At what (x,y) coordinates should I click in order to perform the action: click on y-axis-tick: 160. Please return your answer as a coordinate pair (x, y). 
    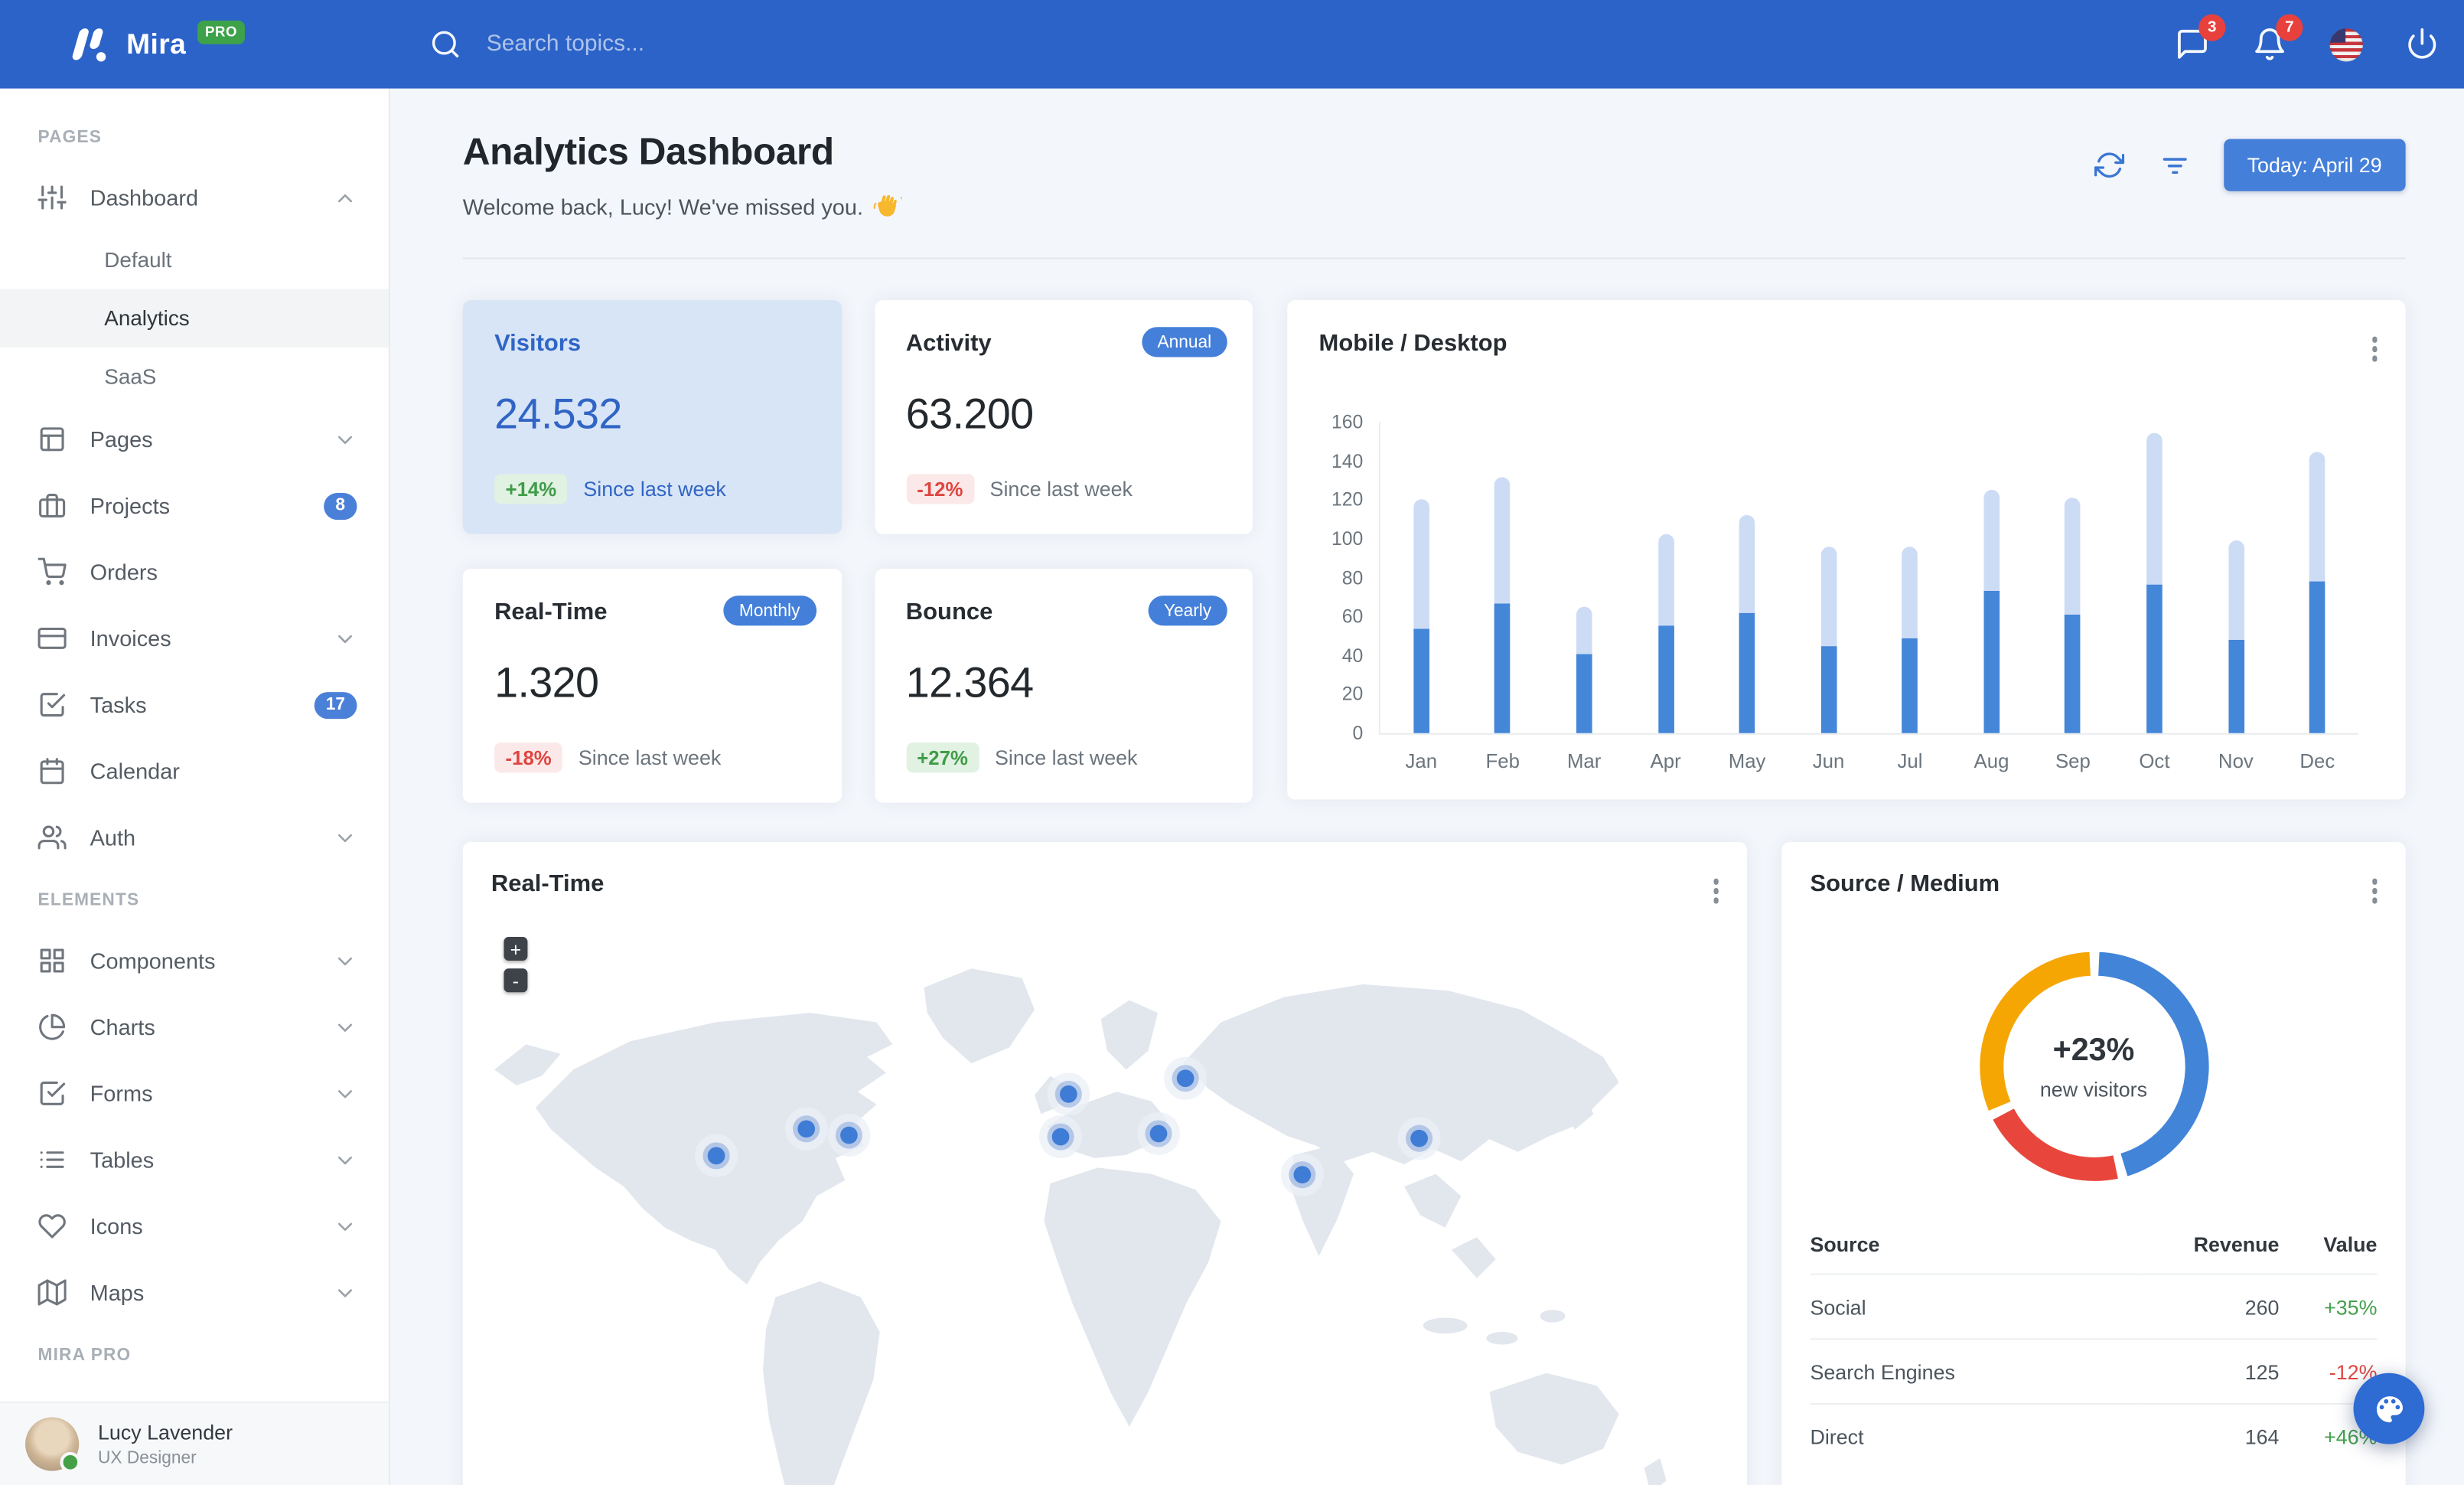
    Looking at the image, I should click on (1347, 421).